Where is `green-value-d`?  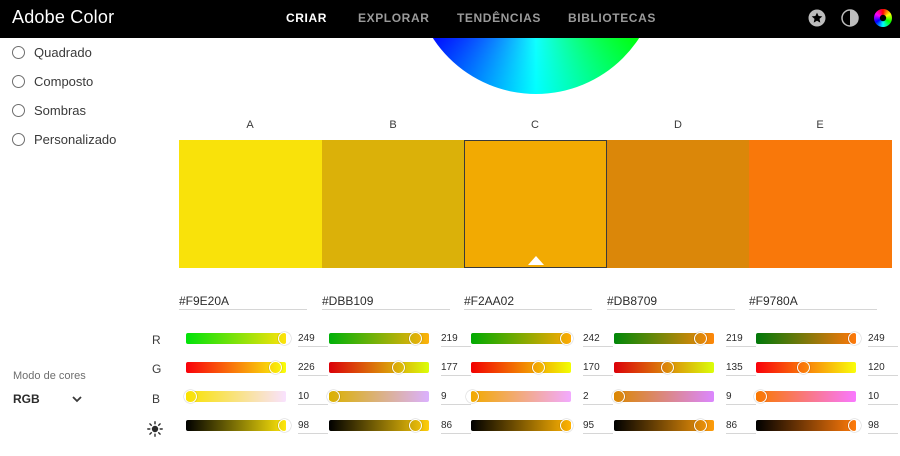
green-value-d is located at coordinates (741, 368).